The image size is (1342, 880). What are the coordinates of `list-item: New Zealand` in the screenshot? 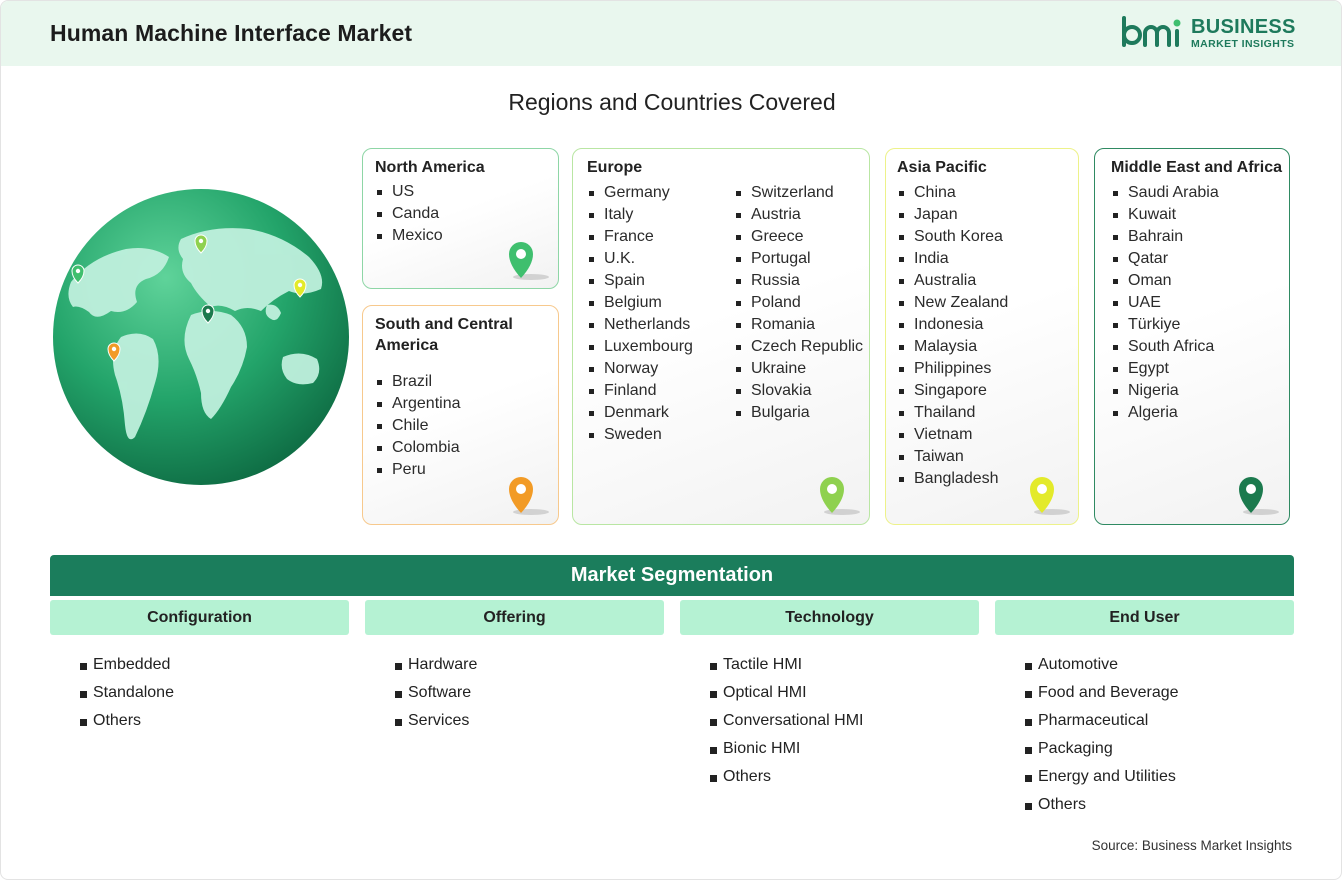 It's located at (952, 303).